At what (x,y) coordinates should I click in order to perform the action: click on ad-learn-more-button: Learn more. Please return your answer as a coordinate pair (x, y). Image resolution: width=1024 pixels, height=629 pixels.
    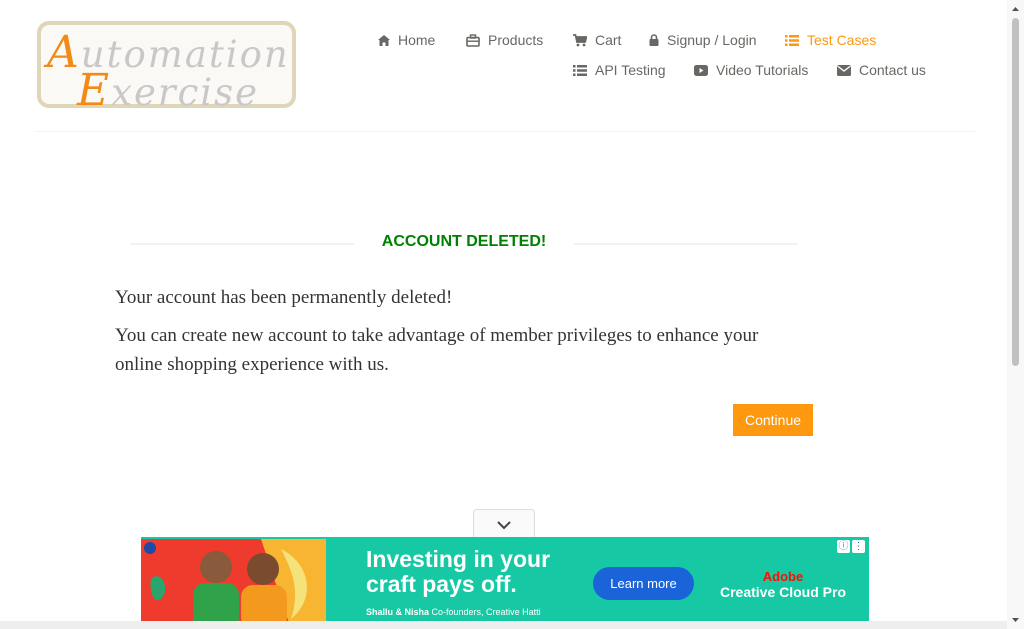
    Looking at the image, I should click on (643, 583).